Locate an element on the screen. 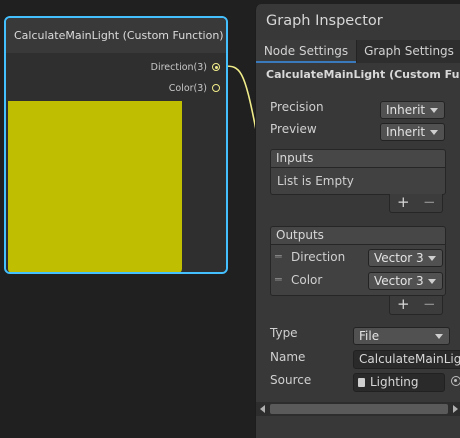 The width and height of the screenshot is (460, 438). inputs-header: Inputs is located at coordinates (358, 158).